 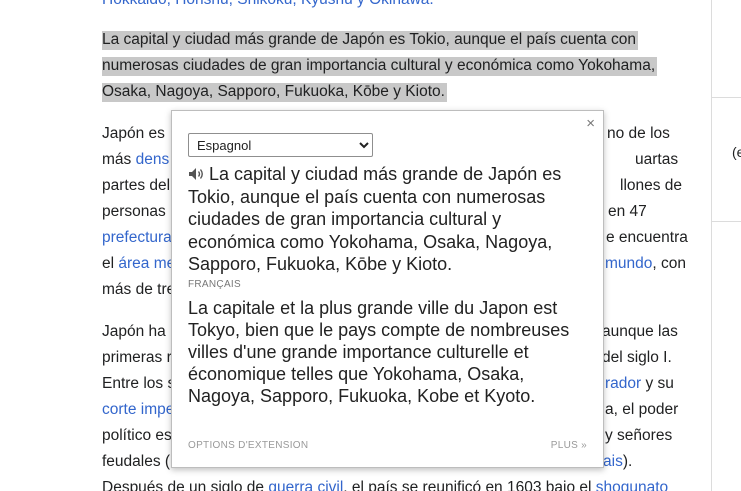 I want to click on p3-line-3: Entre los s, so click(x=139, y=383).